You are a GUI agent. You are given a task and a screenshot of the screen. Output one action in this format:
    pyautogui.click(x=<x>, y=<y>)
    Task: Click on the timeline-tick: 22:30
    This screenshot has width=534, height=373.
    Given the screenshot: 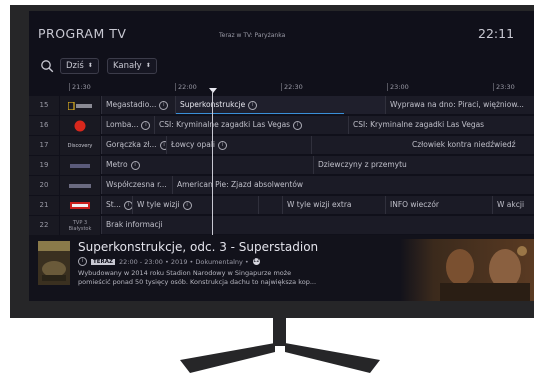 What is the action you would take?
    pyautogui.click(x=292, y=87)
    